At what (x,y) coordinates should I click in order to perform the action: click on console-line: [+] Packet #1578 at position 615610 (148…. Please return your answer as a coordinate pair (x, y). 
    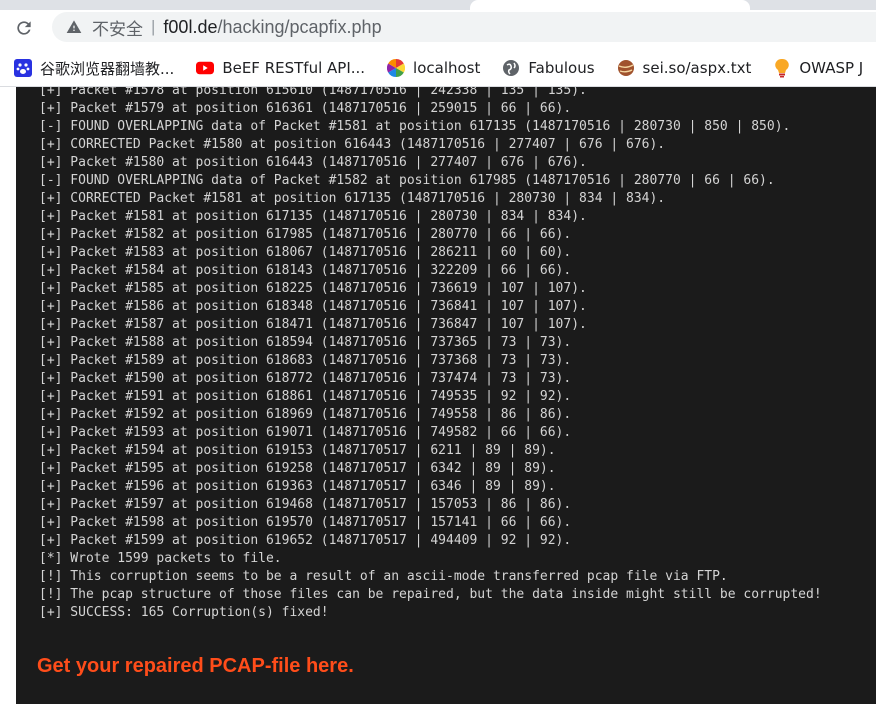
    Looking at the image, I should click on (313, 92).